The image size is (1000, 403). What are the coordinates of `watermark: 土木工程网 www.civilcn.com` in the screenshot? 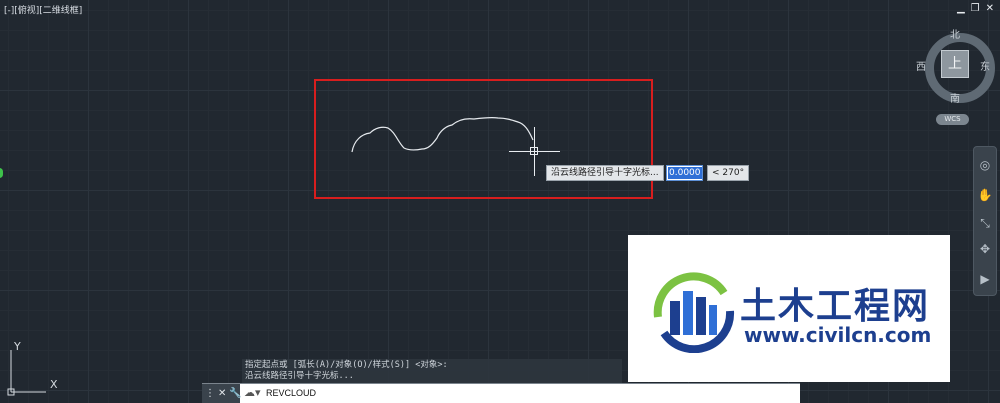 It's located at (789, 308).